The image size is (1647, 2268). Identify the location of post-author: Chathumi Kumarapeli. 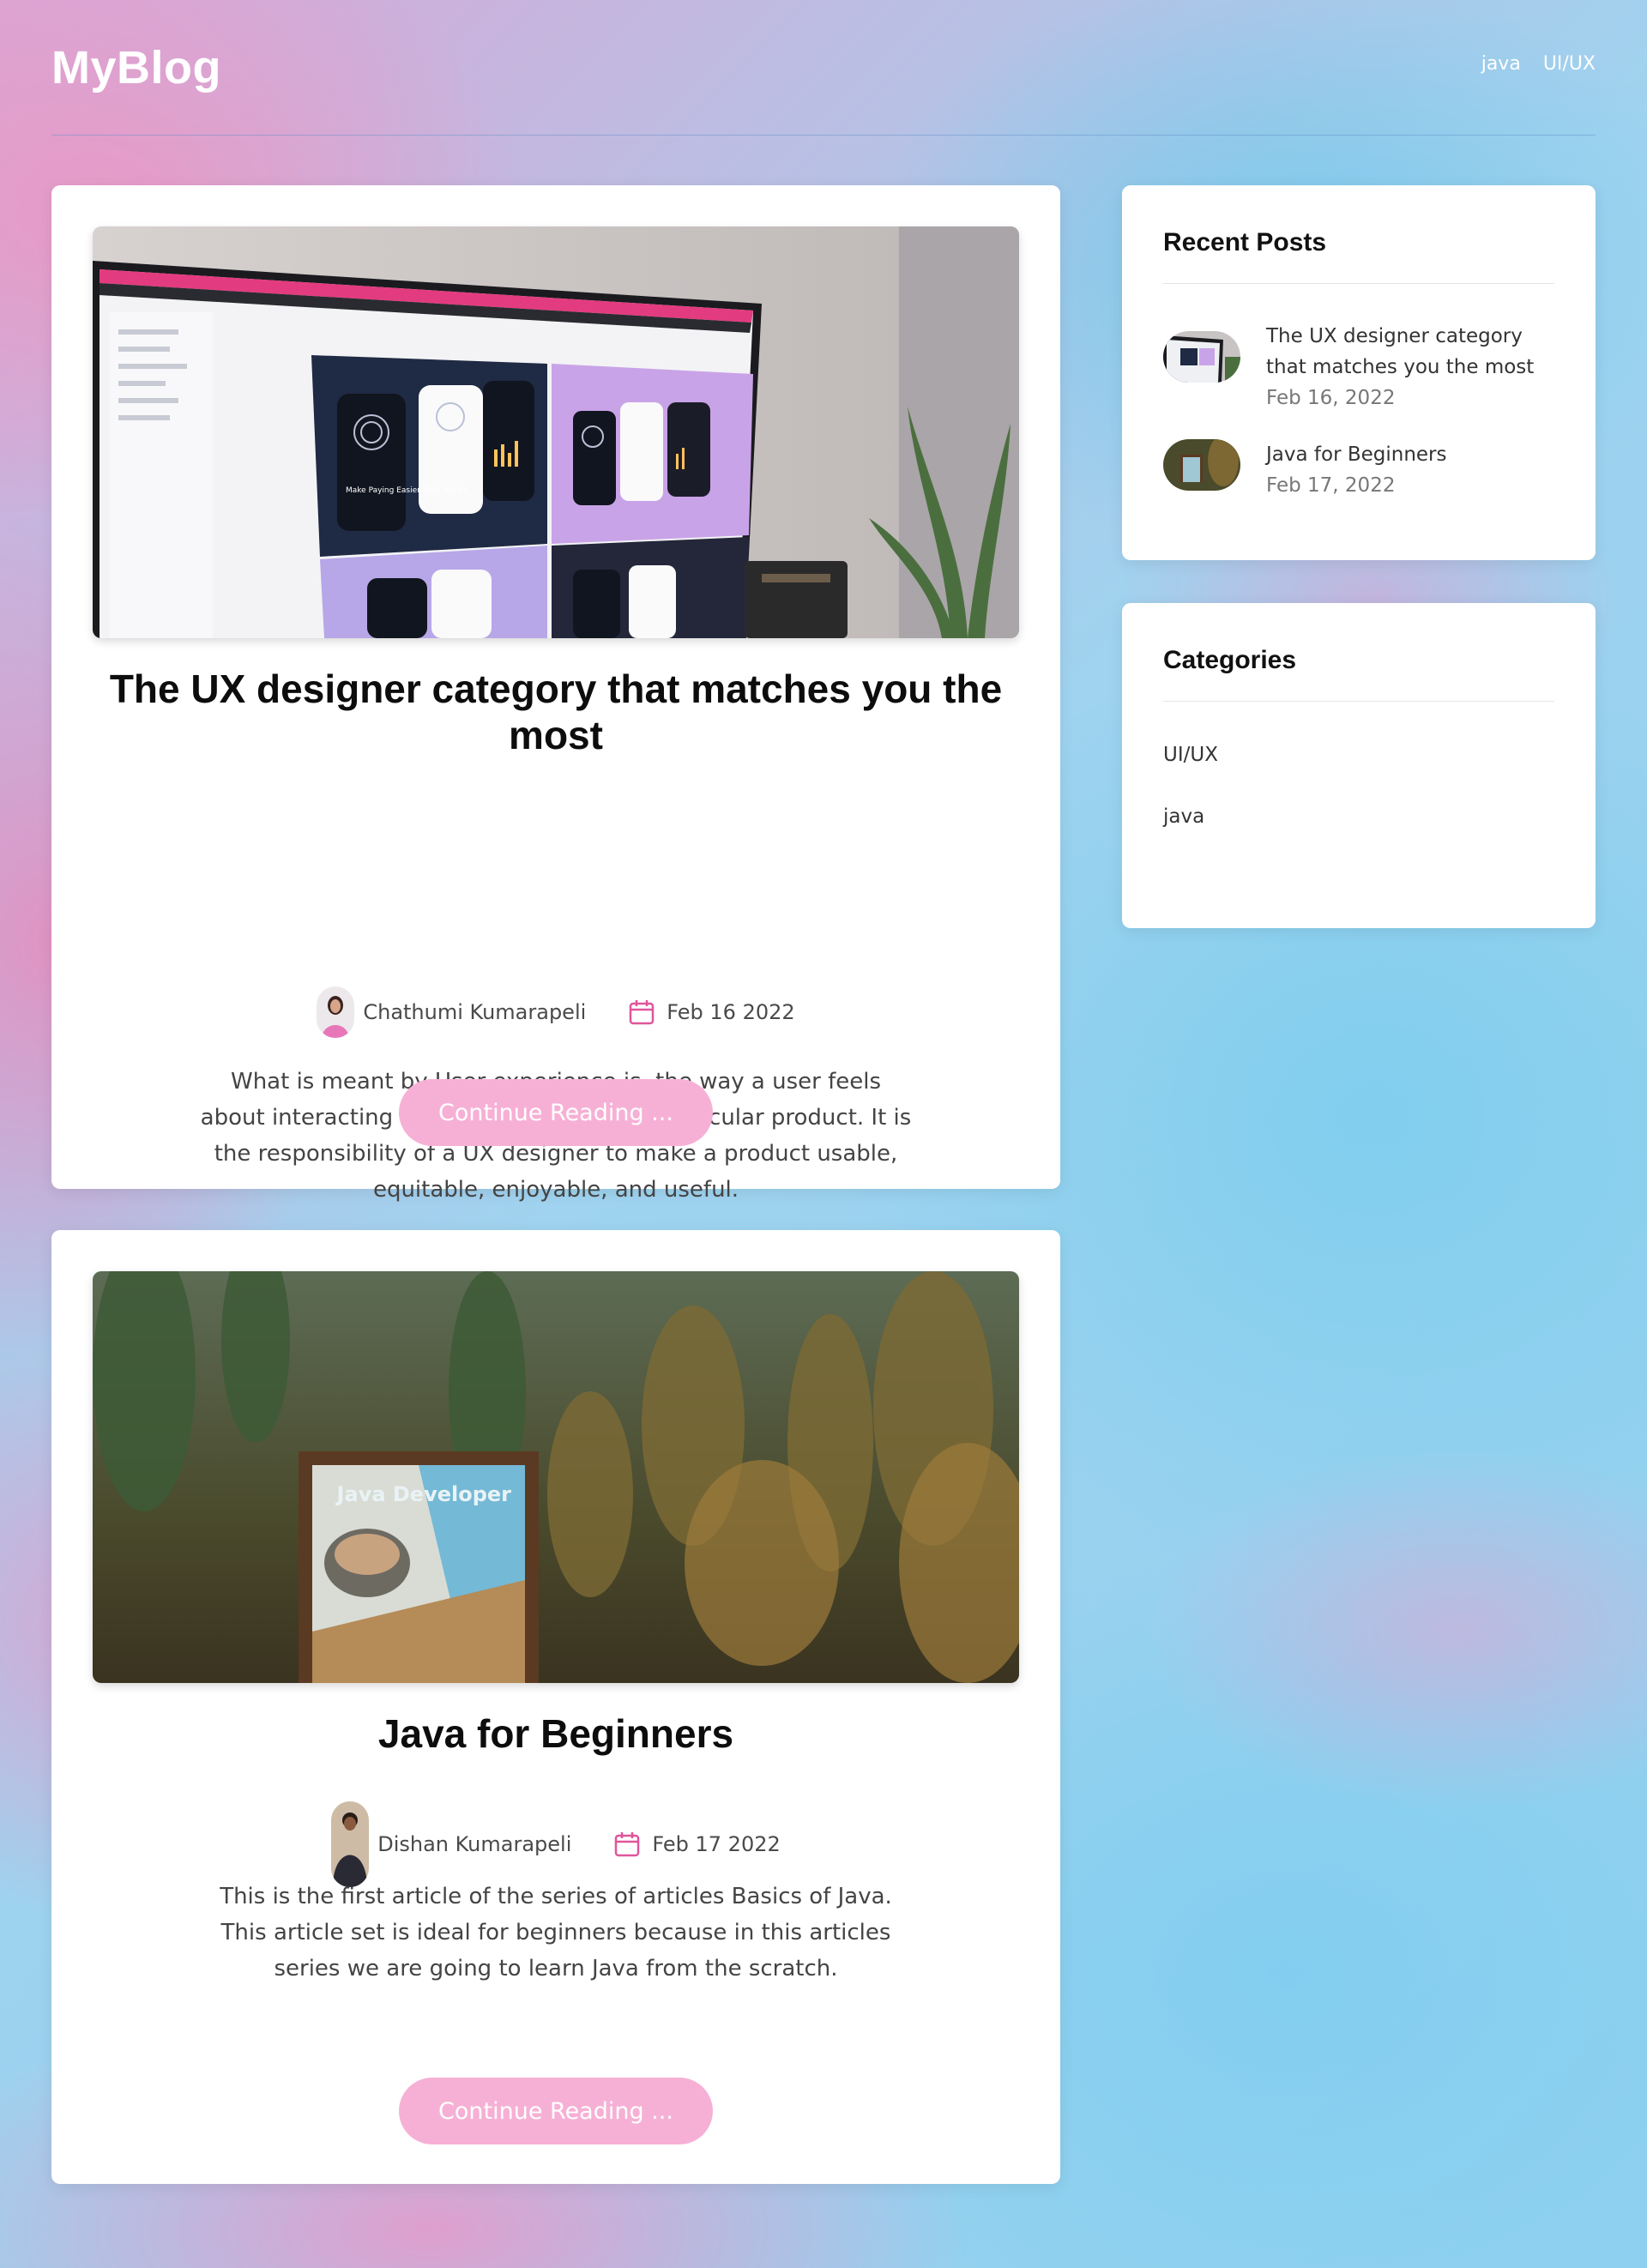
(452, 1012).